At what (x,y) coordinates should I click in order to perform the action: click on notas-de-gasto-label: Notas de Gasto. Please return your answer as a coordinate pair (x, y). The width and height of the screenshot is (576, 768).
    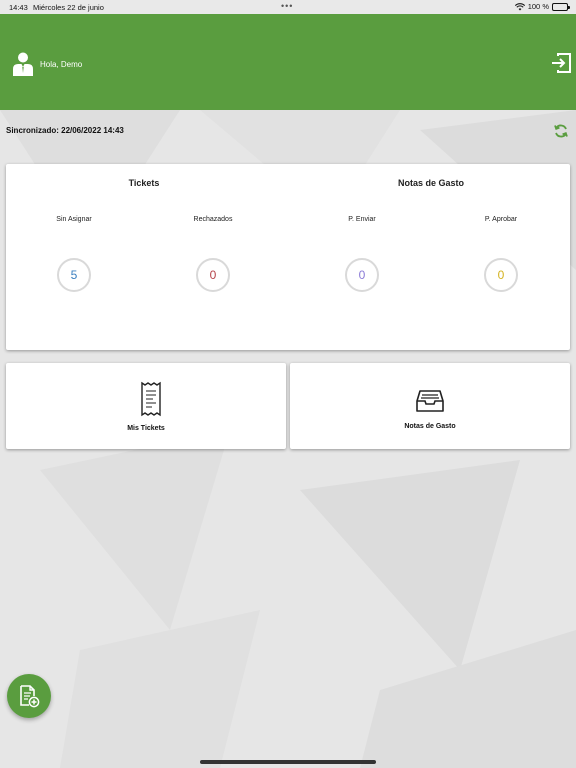
    Looking at the image, I should click on (430, 426).